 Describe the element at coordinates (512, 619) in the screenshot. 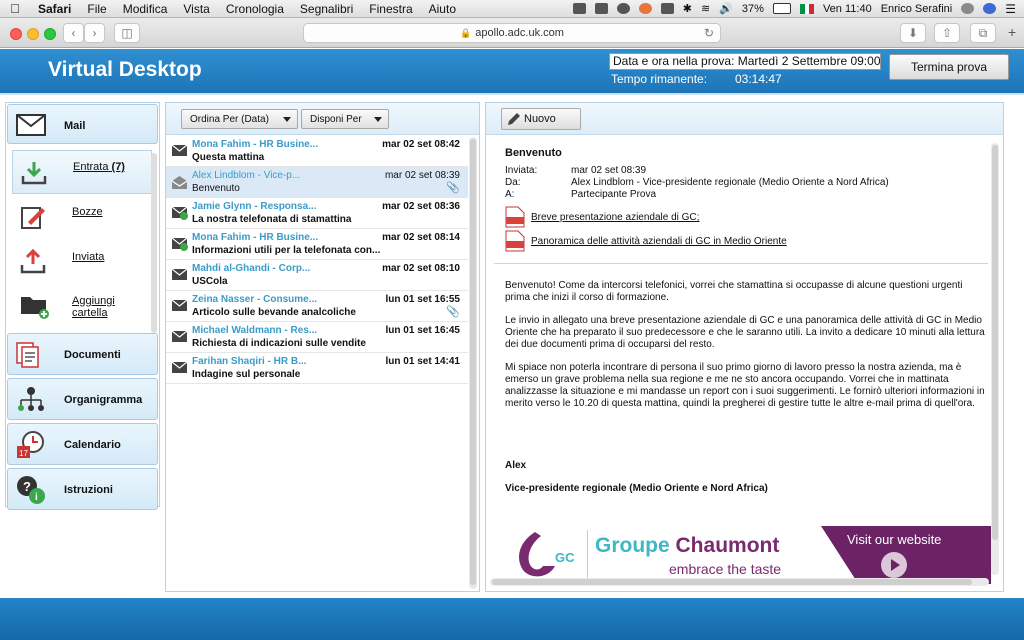

I see `app-footer` at that location.